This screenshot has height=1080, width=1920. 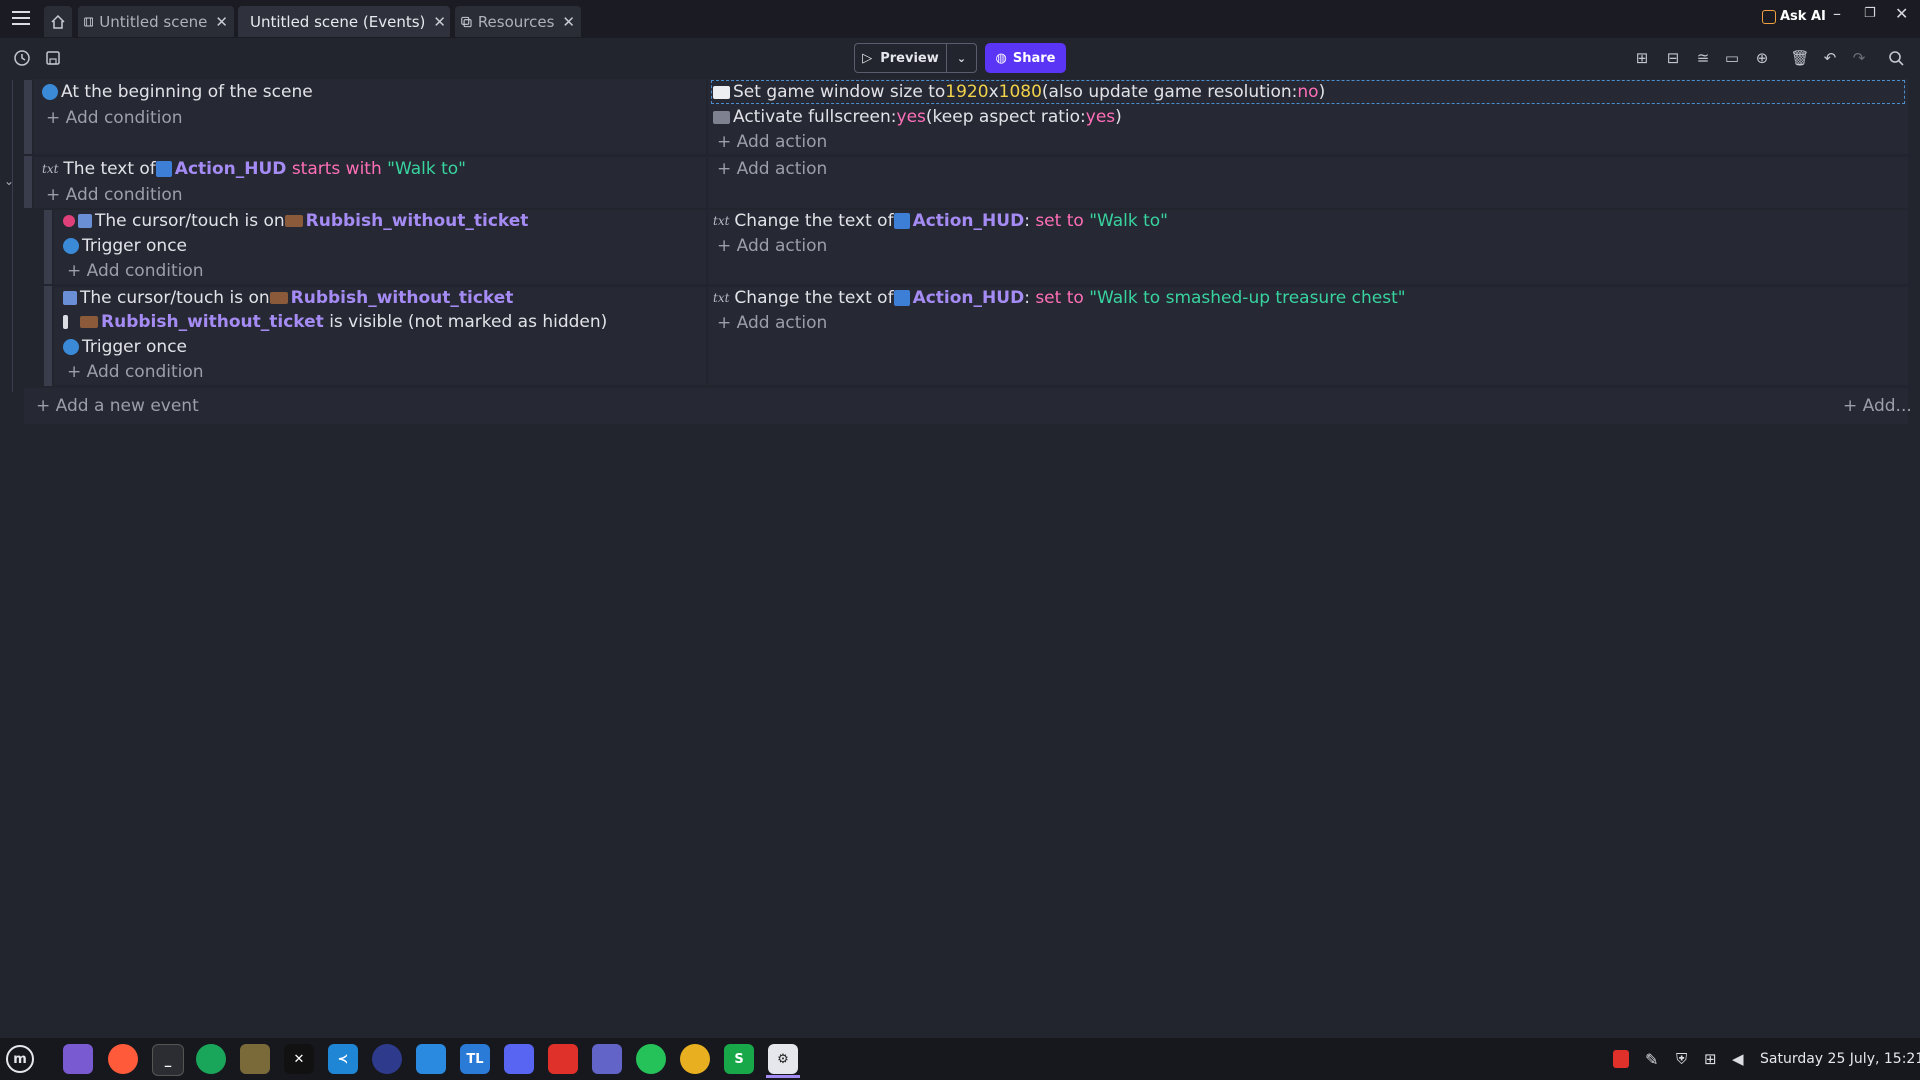 What do you see at coordinates (739, 1059) in the screenshot?
I see `s-icon: S` at bounding box center [739, 1059].